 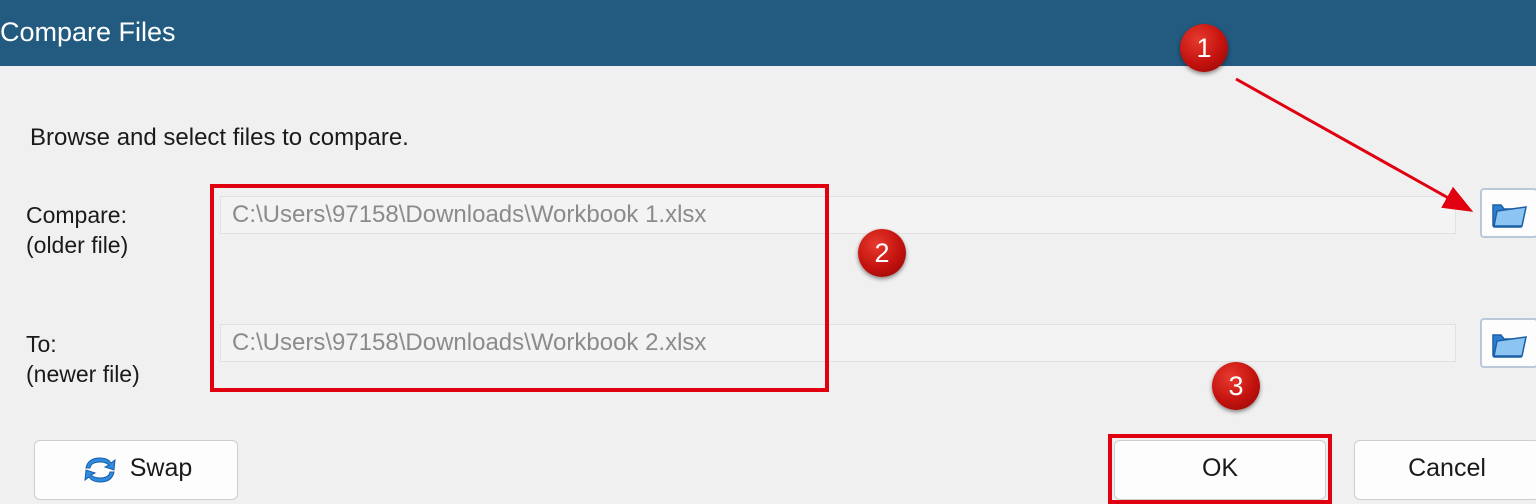 What do you see at coordinates (1354, 144) in the screenshot?
I see `annotation-arrow` at bounding box center [1354, 144].